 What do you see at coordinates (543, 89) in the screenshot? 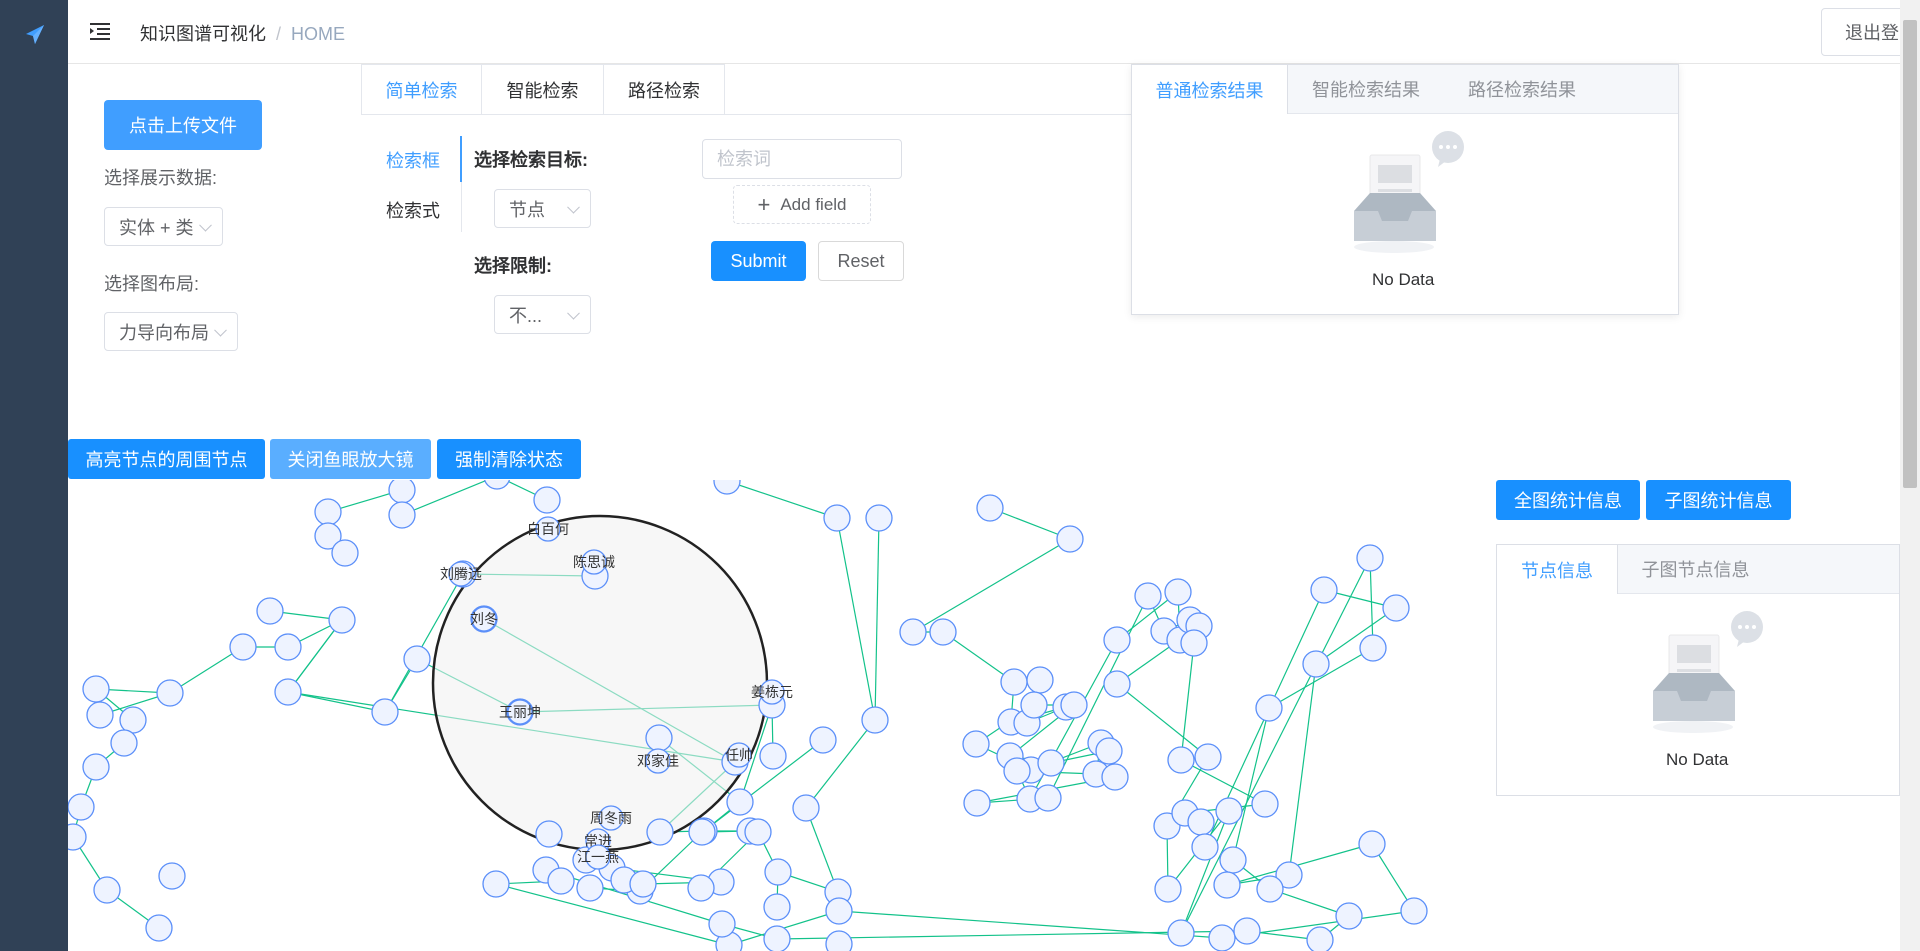
I see `tab-smart-search: 智能检索` at bounding box center [543, 89].